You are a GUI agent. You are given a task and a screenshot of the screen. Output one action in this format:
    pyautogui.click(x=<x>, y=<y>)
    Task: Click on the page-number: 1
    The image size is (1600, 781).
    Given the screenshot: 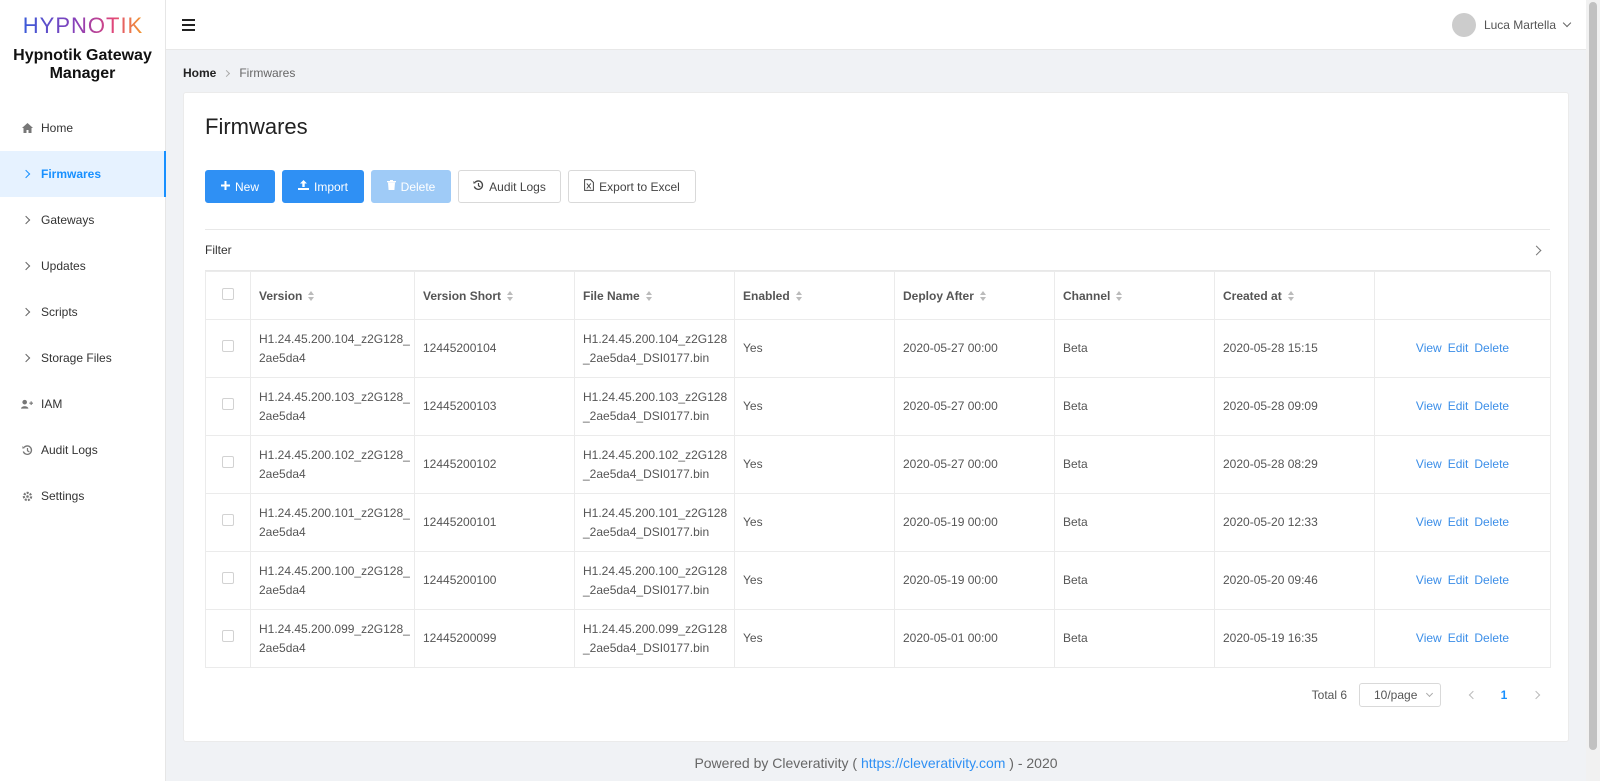 What is the action you would take?
    pyautogui.click(x=1504, y=695)
    